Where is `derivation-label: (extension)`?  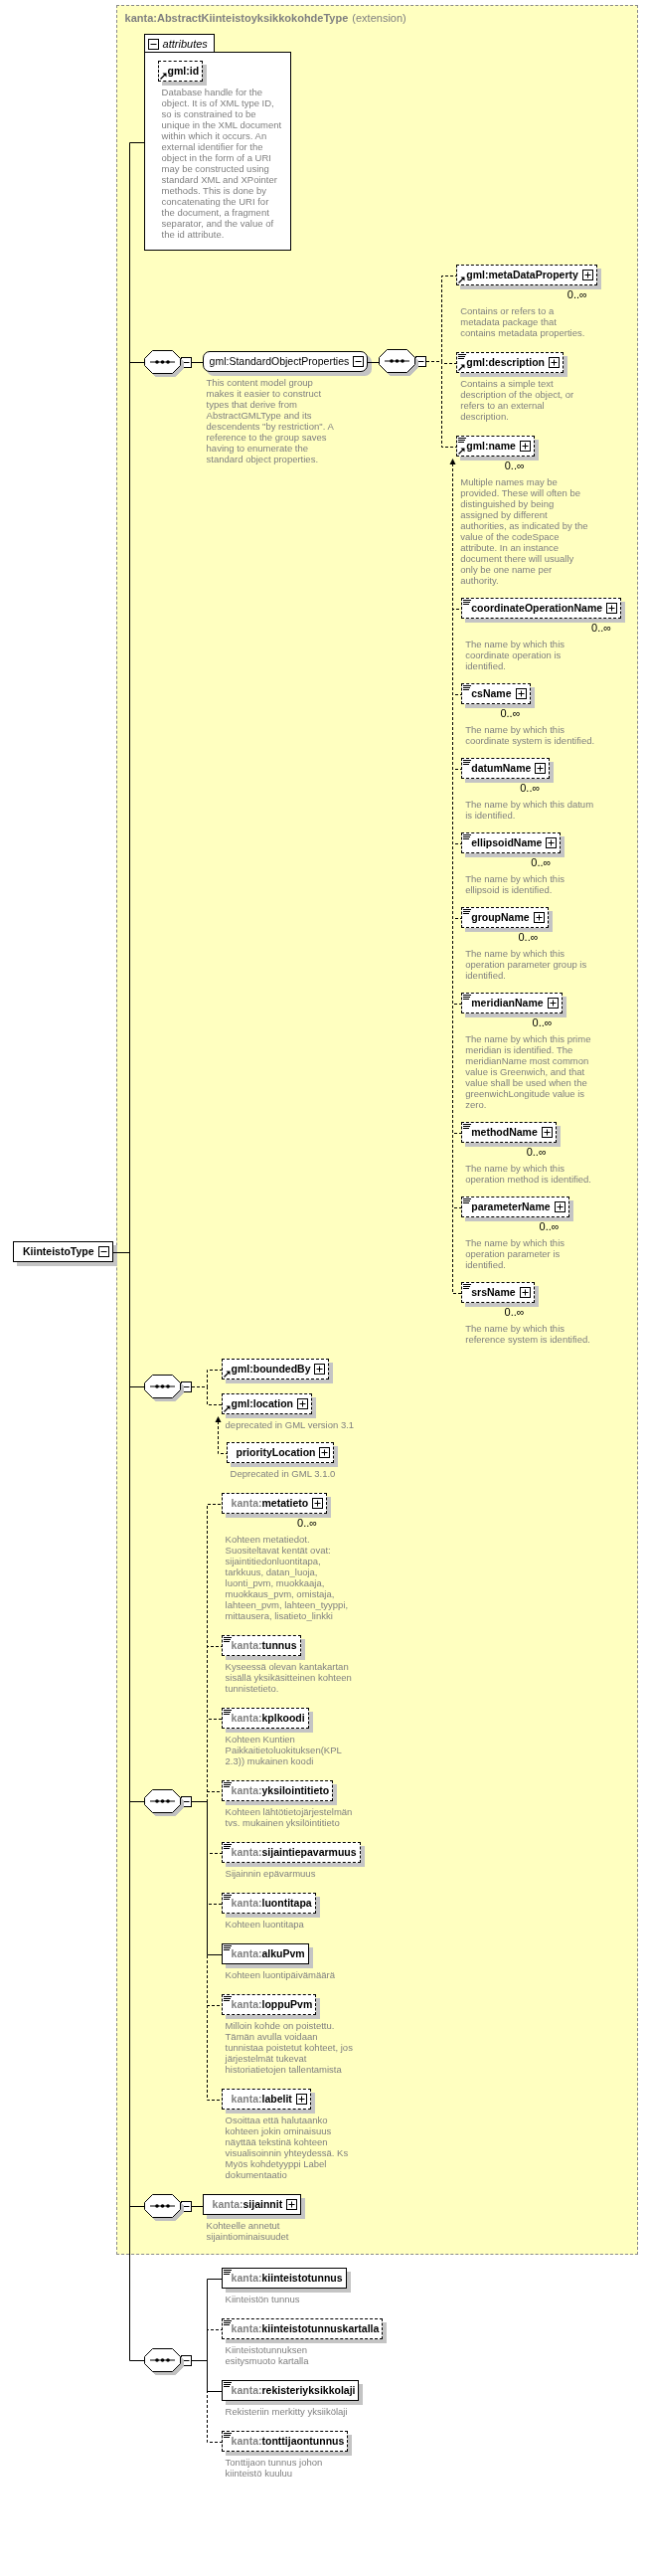 derivation-label: (extension) is located at coordinates (379, 18).